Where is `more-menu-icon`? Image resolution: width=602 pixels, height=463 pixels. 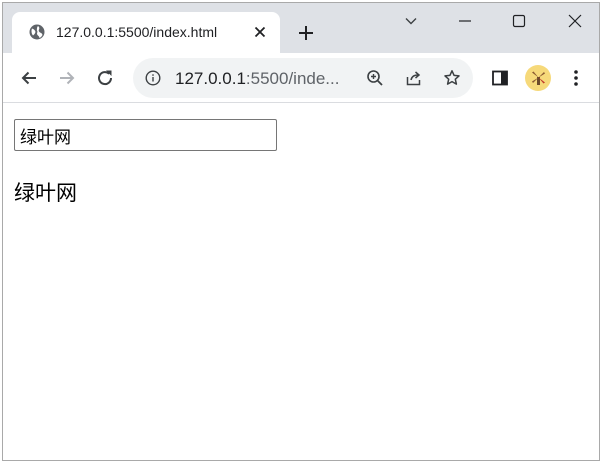
more-menu-icon is located at coordinates (576, 78).